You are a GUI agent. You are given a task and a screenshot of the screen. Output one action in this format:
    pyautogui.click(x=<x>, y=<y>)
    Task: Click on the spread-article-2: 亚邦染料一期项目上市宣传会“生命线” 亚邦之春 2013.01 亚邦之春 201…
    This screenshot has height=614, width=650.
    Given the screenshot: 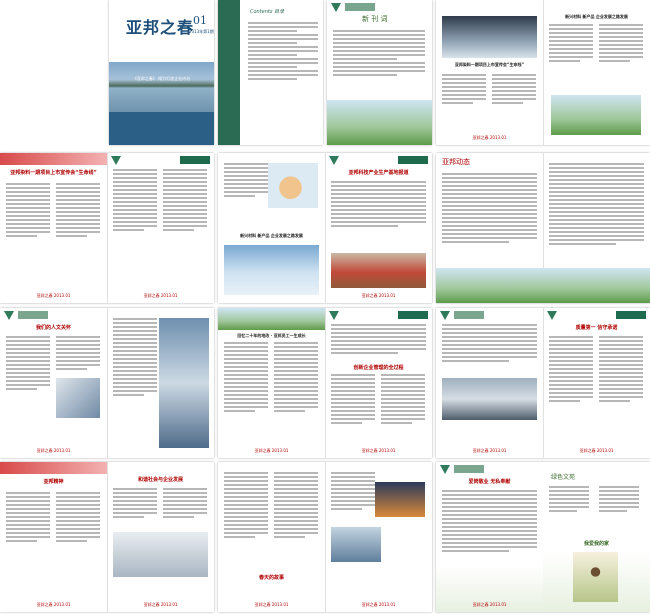 What is the action you would take?
    pyautogui.click(x=107, y=228)
    